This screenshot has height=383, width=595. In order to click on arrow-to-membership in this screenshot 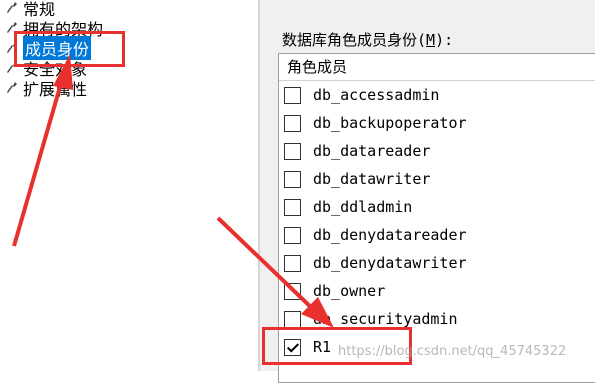, I will do `click(42, 150)`.